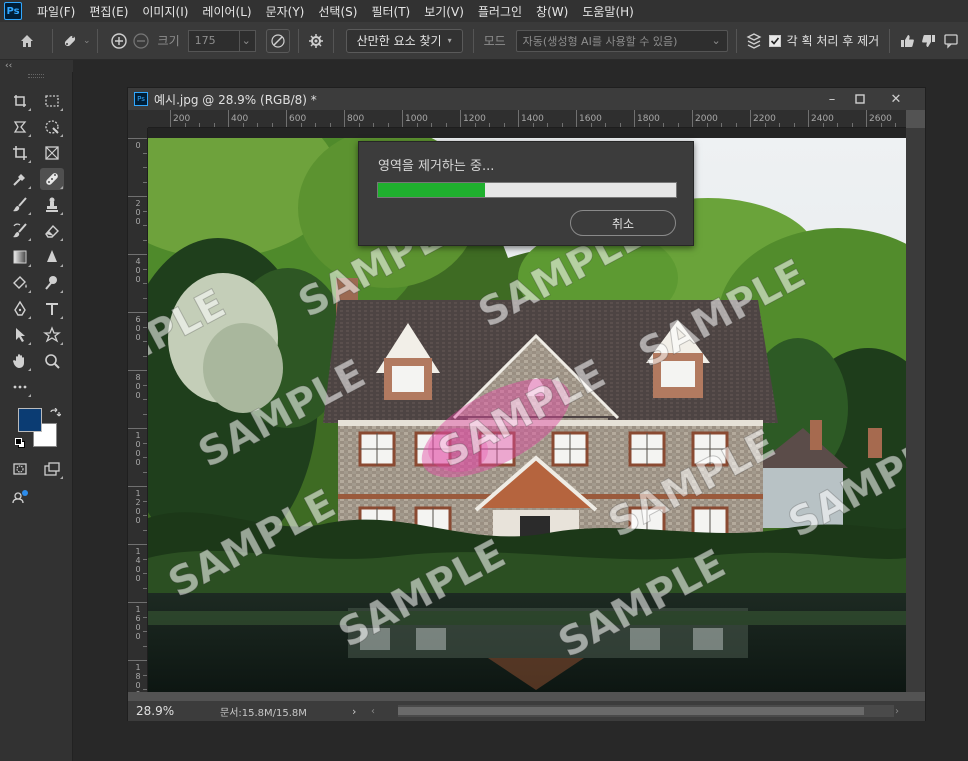 The width and height of the screenshot is (968, 761). I want to click on foreground-color-swatch, so click(30, 420).